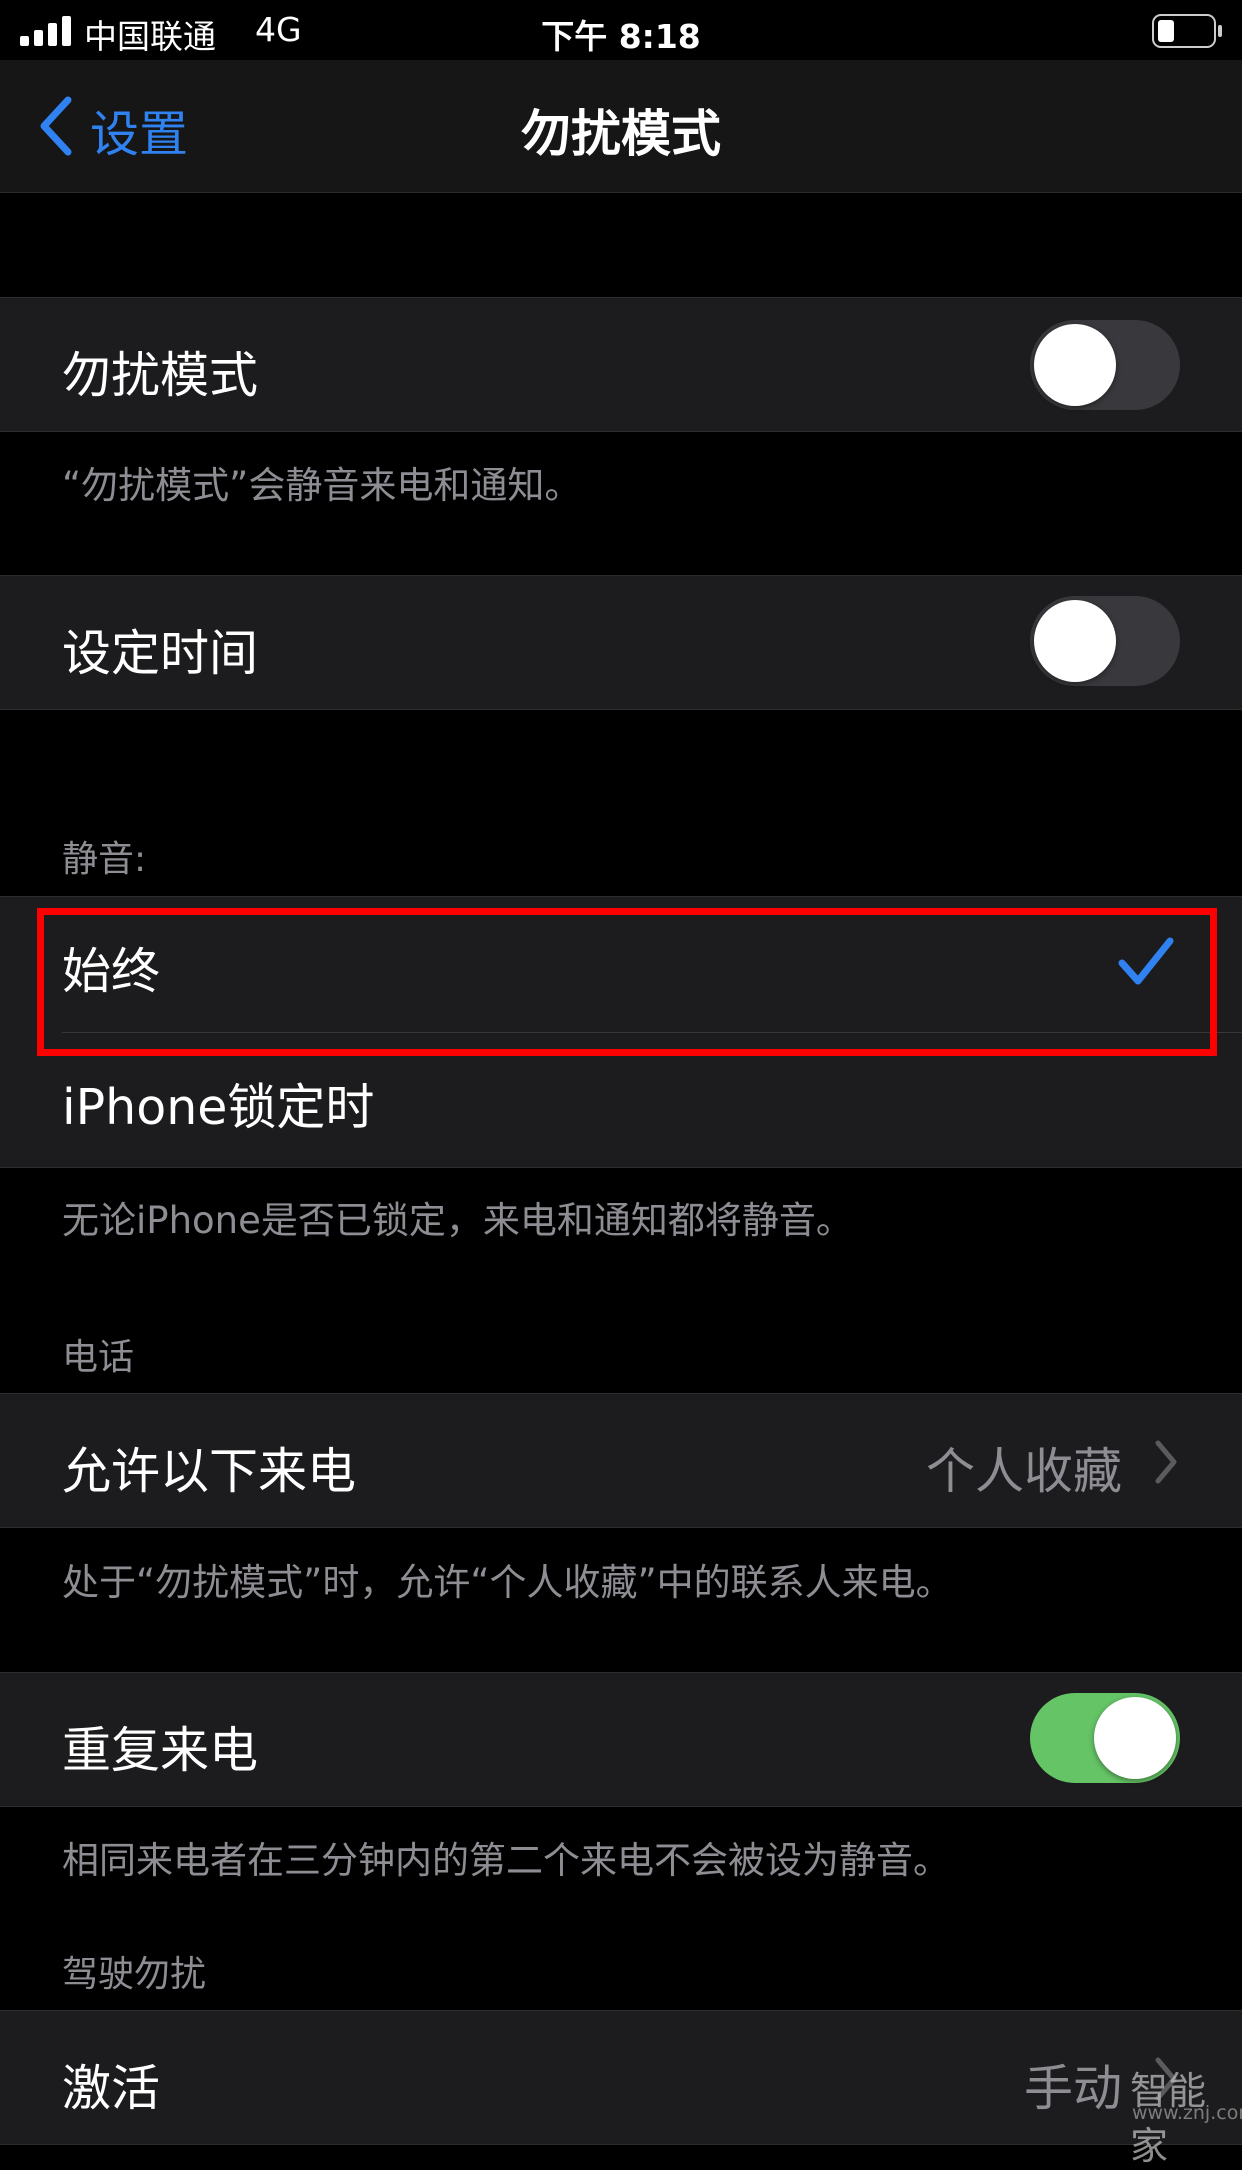  What do you see at coordinates (621, 642) in the screenshot?
I see `scheduled-row: 设定时间` at bounding box center [621, 642].